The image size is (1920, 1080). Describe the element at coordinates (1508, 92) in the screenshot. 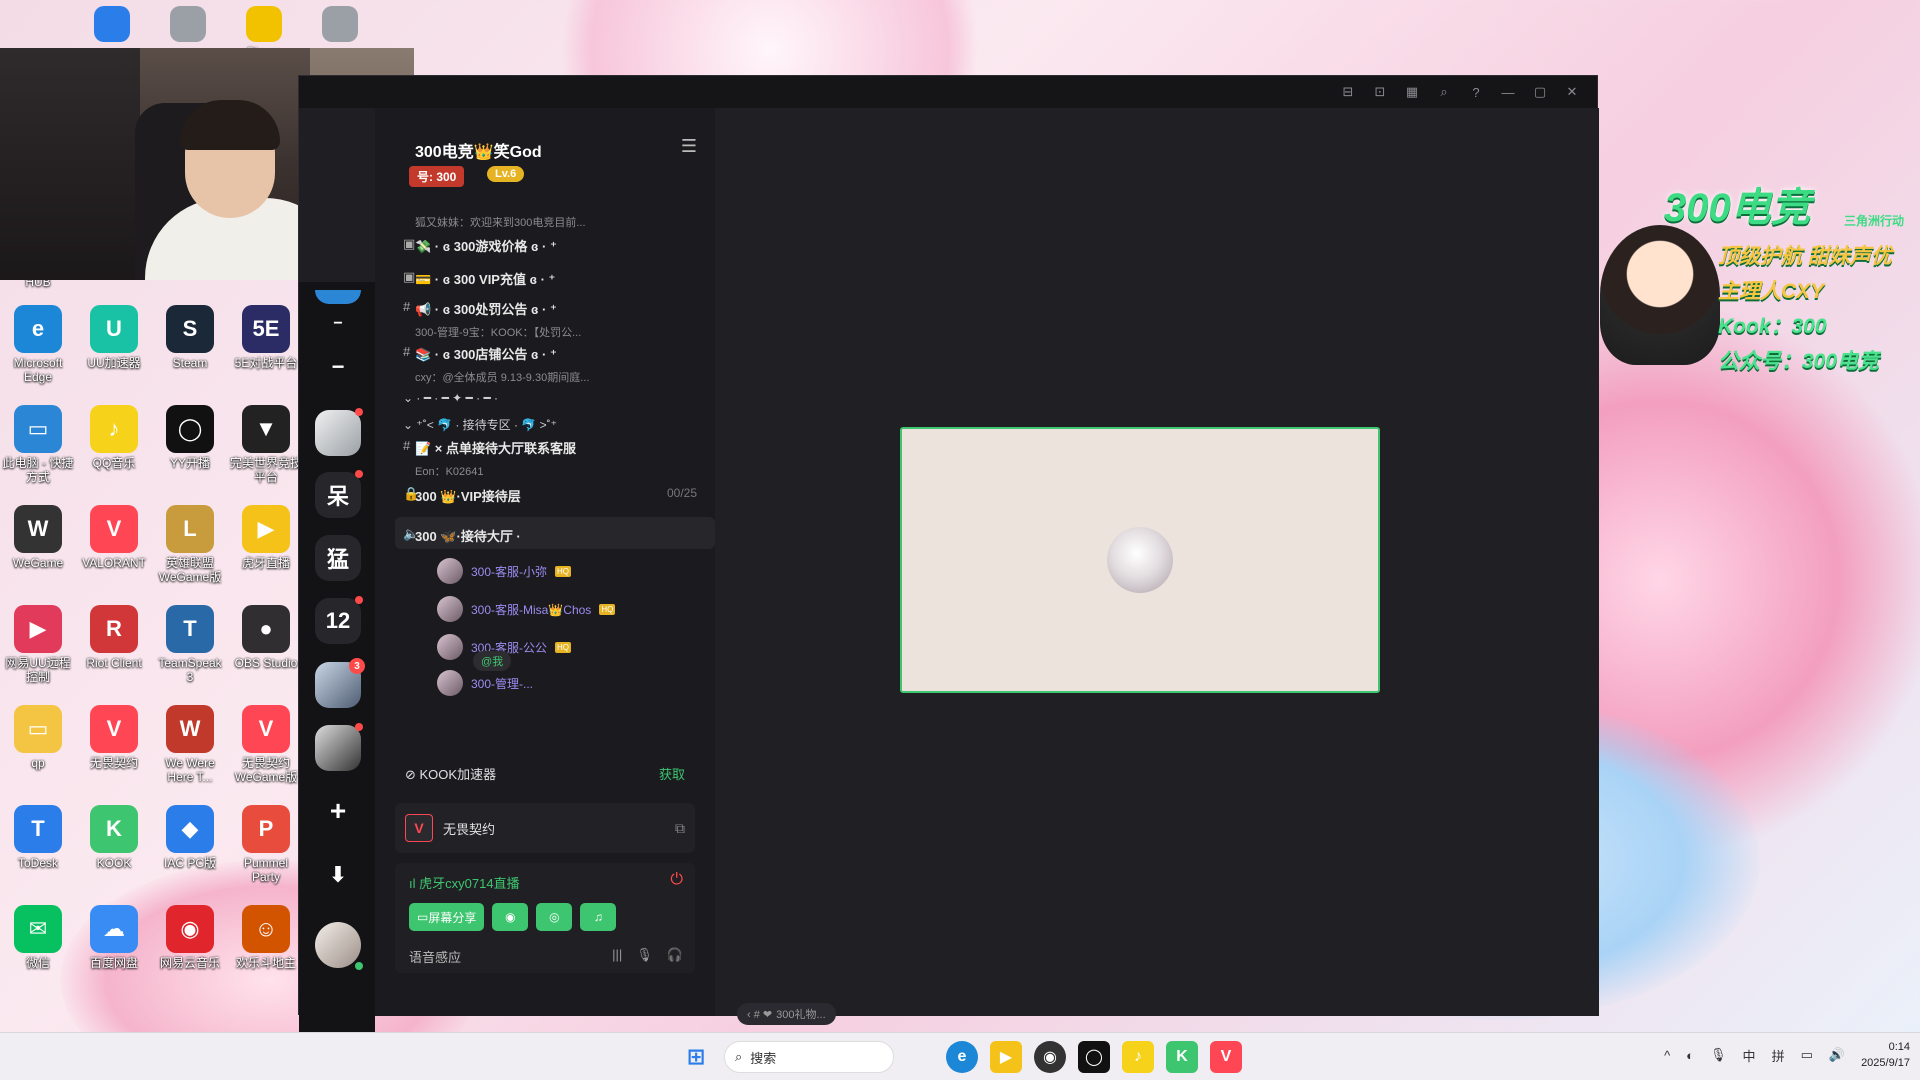

I see `minimize-icon: —` at that location.